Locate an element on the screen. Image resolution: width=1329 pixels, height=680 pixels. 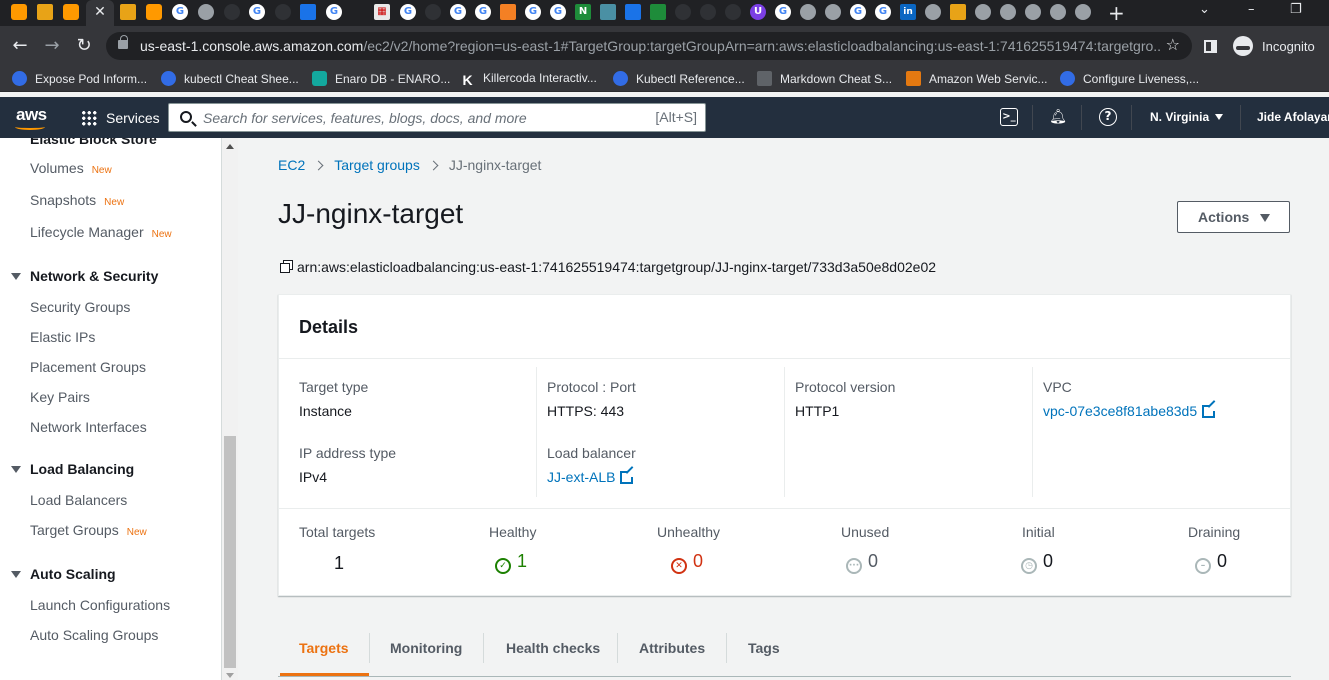
udemy-icon: U is located at coordinates (758, 12).